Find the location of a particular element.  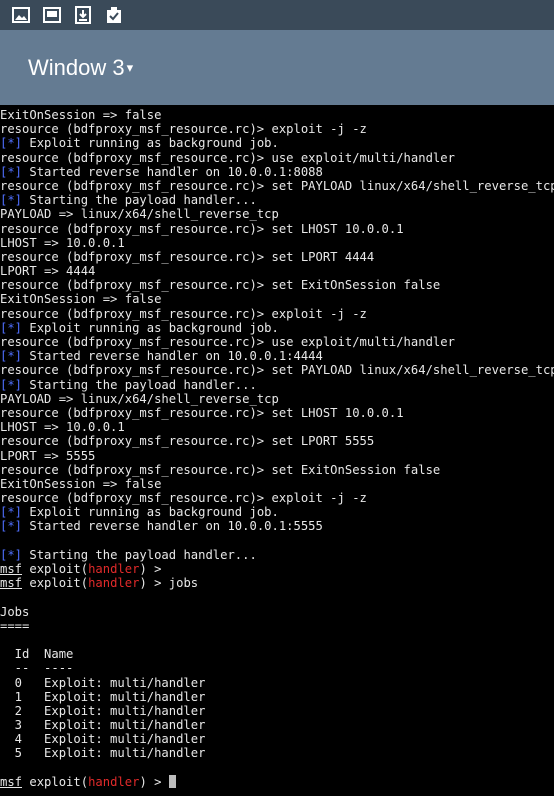

terminal-text: 1 Exploit: multi/handler is located at coordinates (103, 696).